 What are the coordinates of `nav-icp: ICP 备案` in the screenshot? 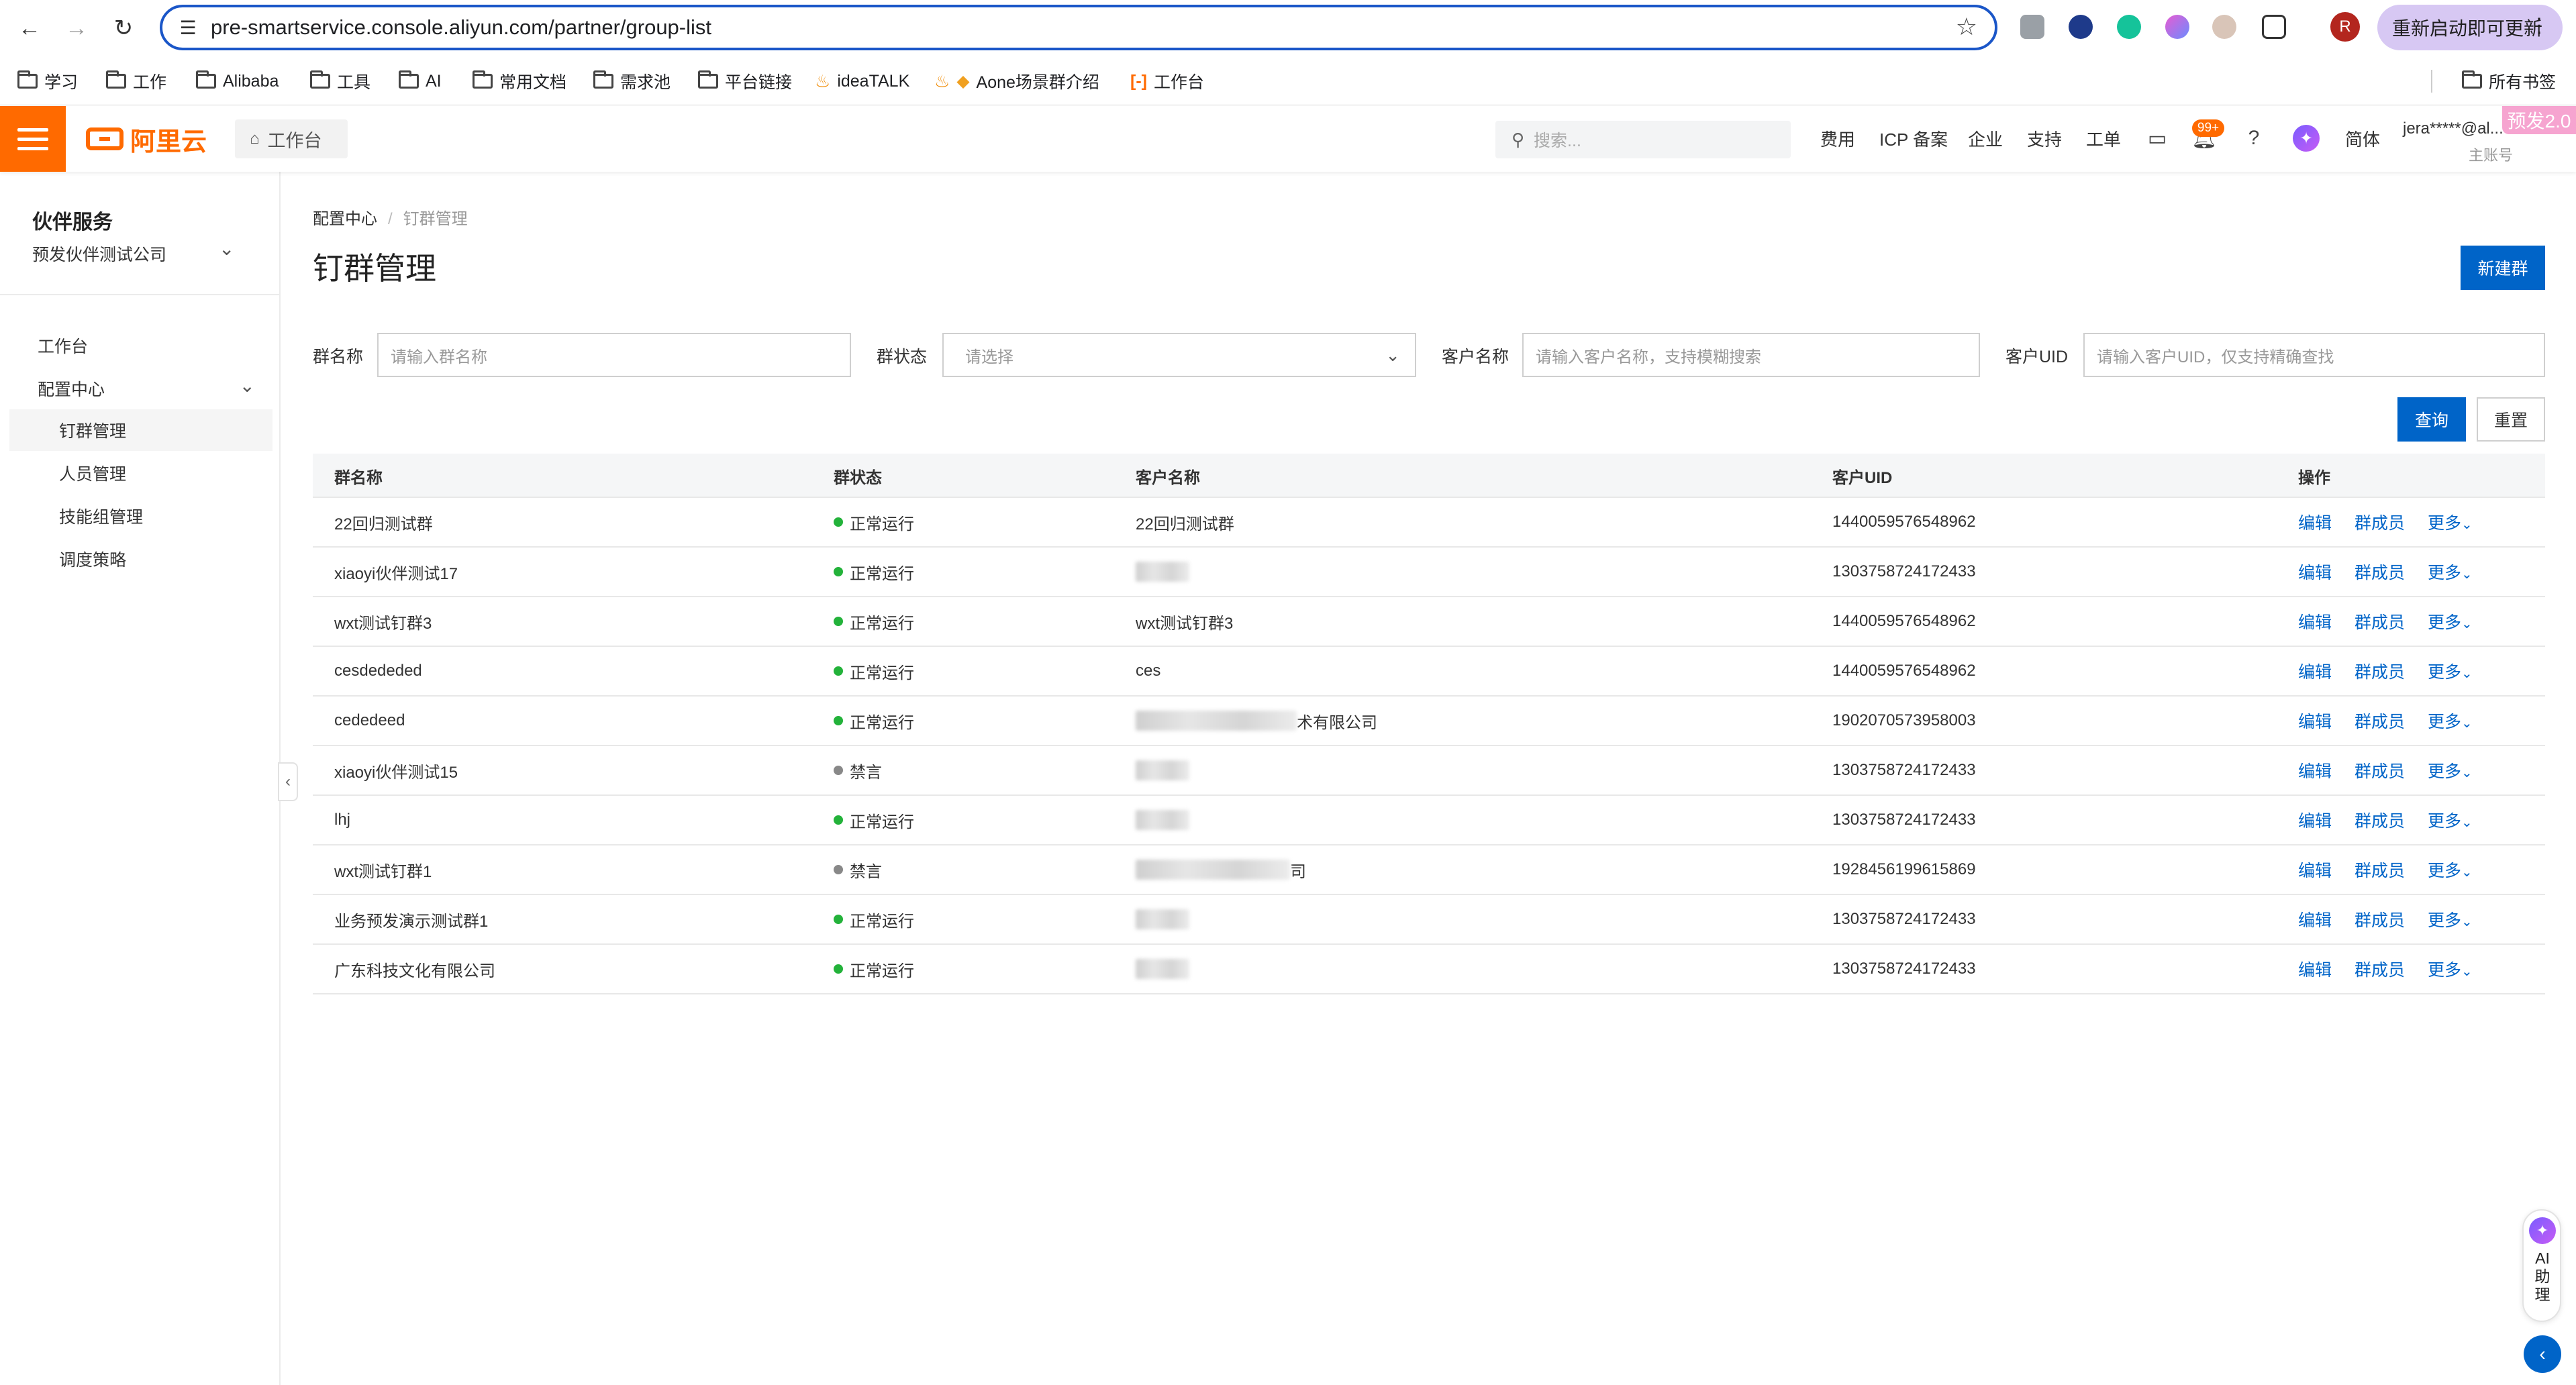 It's located at (1913, 138).